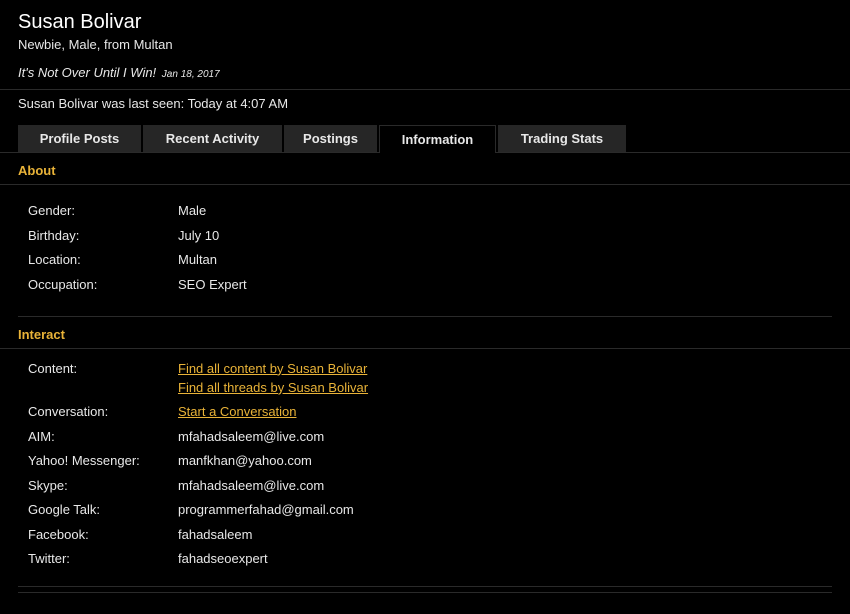 This screenshot has height=614, width=850. I want to click on conversation-label: Conversation:, so click(68, 412).